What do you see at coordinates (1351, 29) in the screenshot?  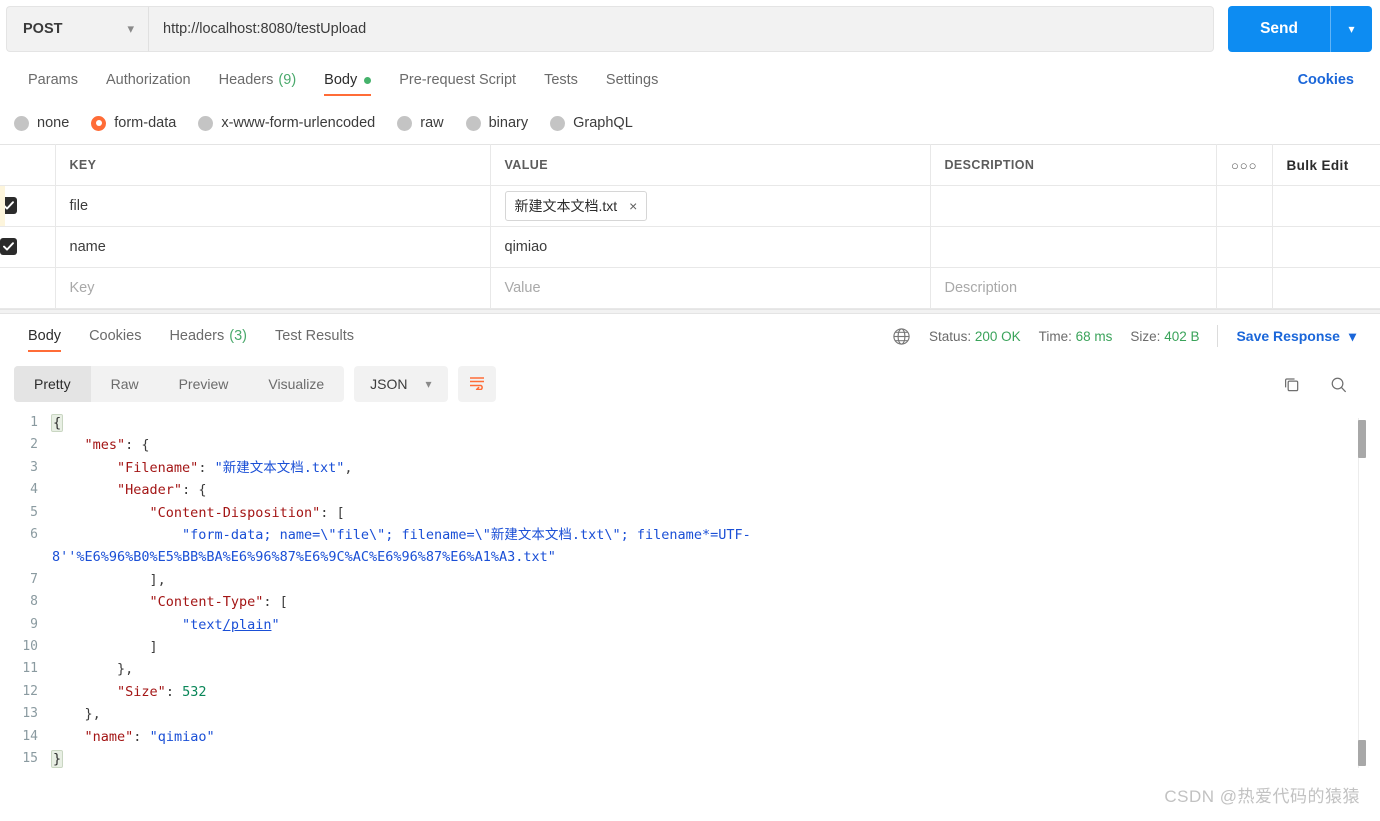 I see `send-options-chevron-icon: ▾` at bounding box center [1351, 29].